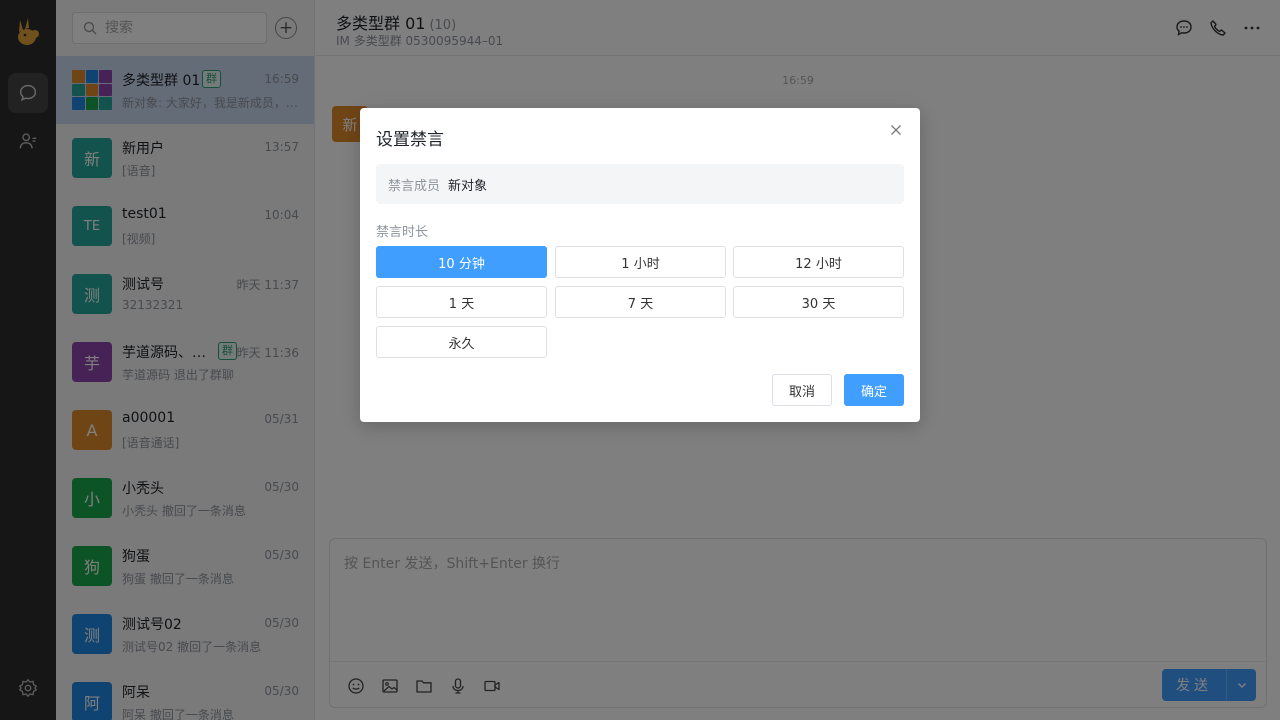 The width and height of the screenshot is (1280, 720). I want to click on duration-option-30d: 30 天, so click(818, 302).